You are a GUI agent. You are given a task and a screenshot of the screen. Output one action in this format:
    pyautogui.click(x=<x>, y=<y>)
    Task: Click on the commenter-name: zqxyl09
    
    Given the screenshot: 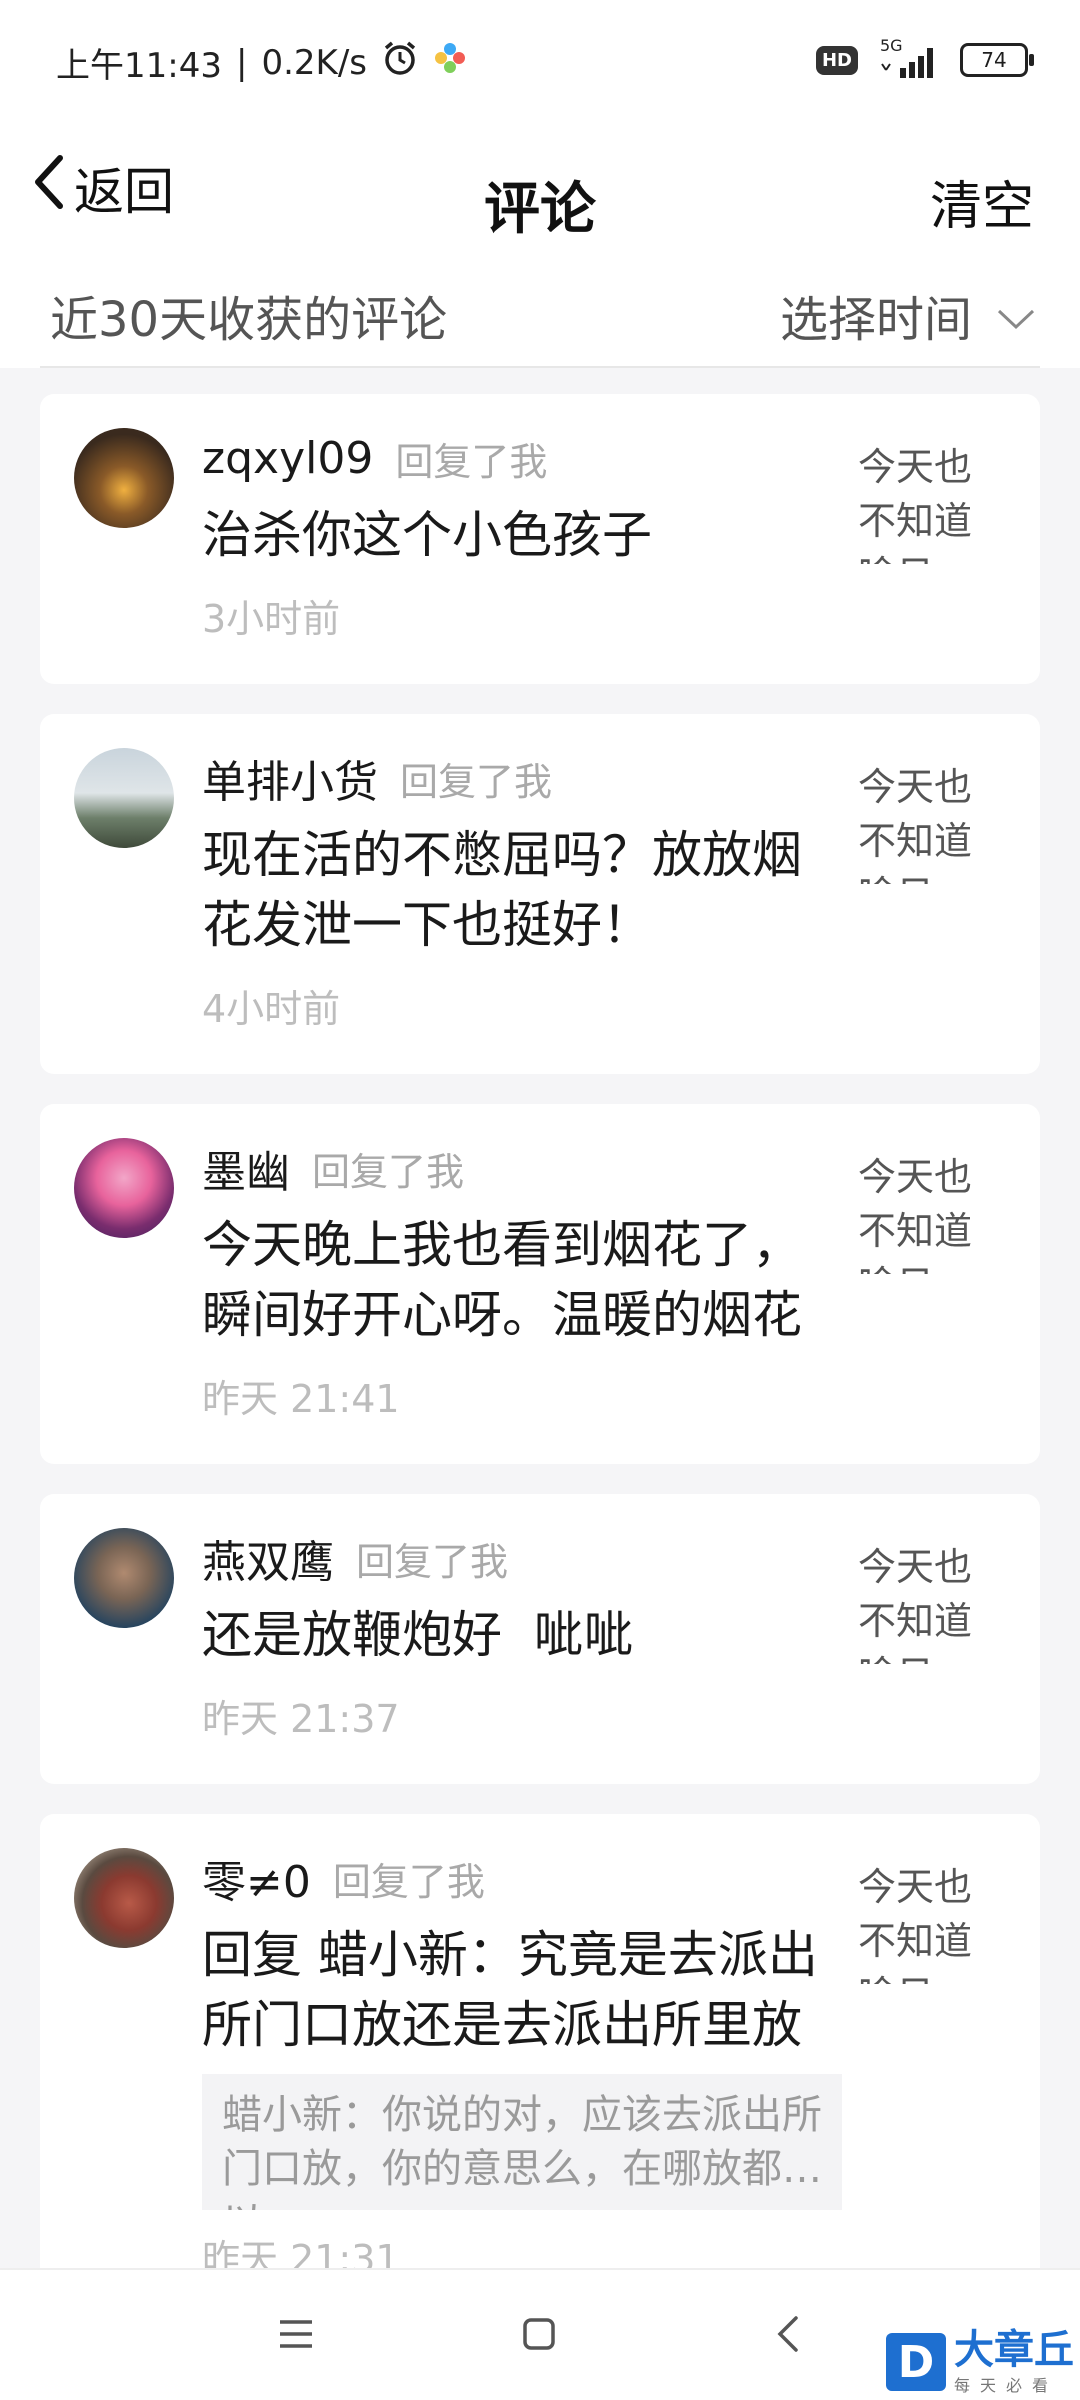 What is the action you would take?
    pyautogui.click(x=287, y=458)
    